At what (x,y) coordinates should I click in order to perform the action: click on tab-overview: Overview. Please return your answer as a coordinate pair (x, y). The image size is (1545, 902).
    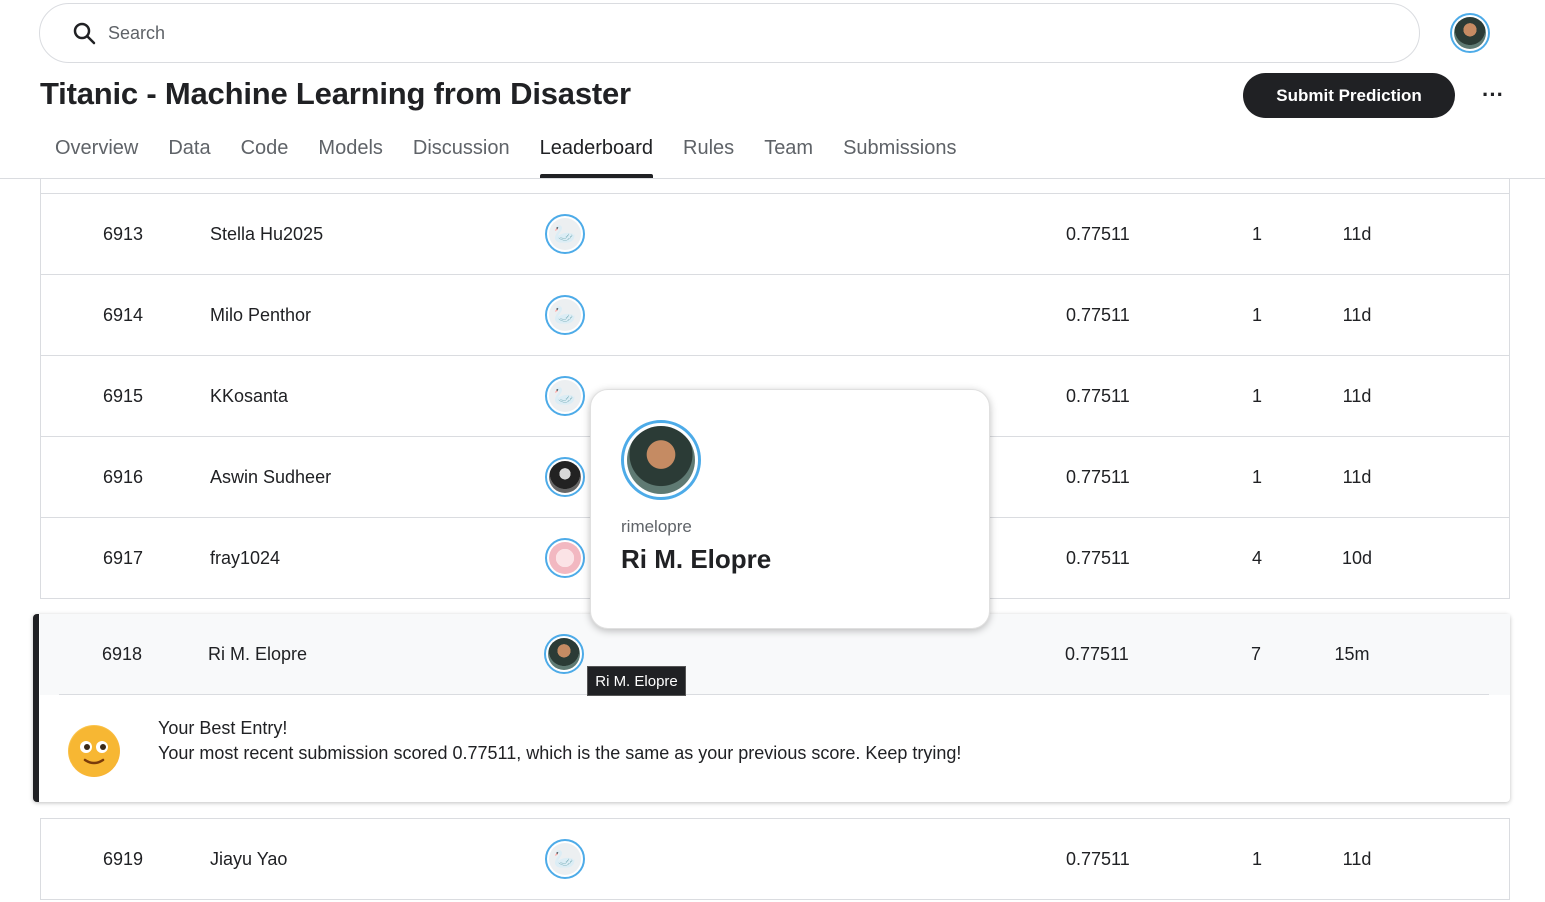
    Looking at the image, I should click on (96, 154).